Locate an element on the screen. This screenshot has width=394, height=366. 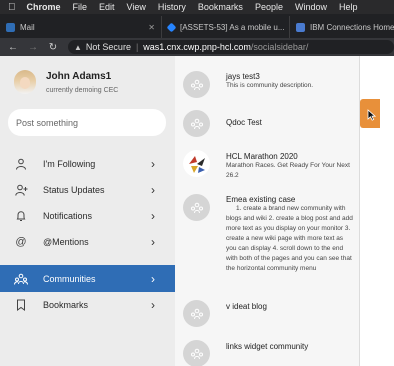
menu-bookmarks: Bookmarks is located at coordinates (220, 7).